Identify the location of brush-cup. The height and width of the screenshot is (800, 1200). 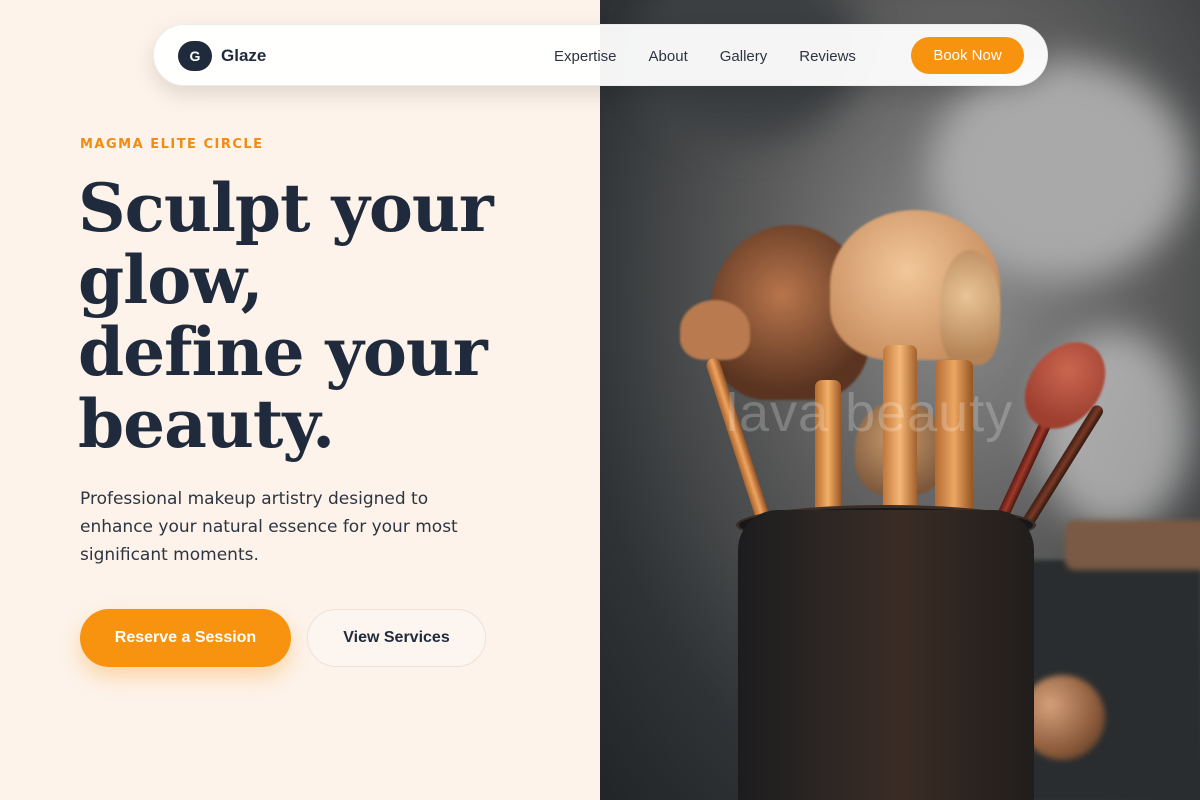
(886, 655).